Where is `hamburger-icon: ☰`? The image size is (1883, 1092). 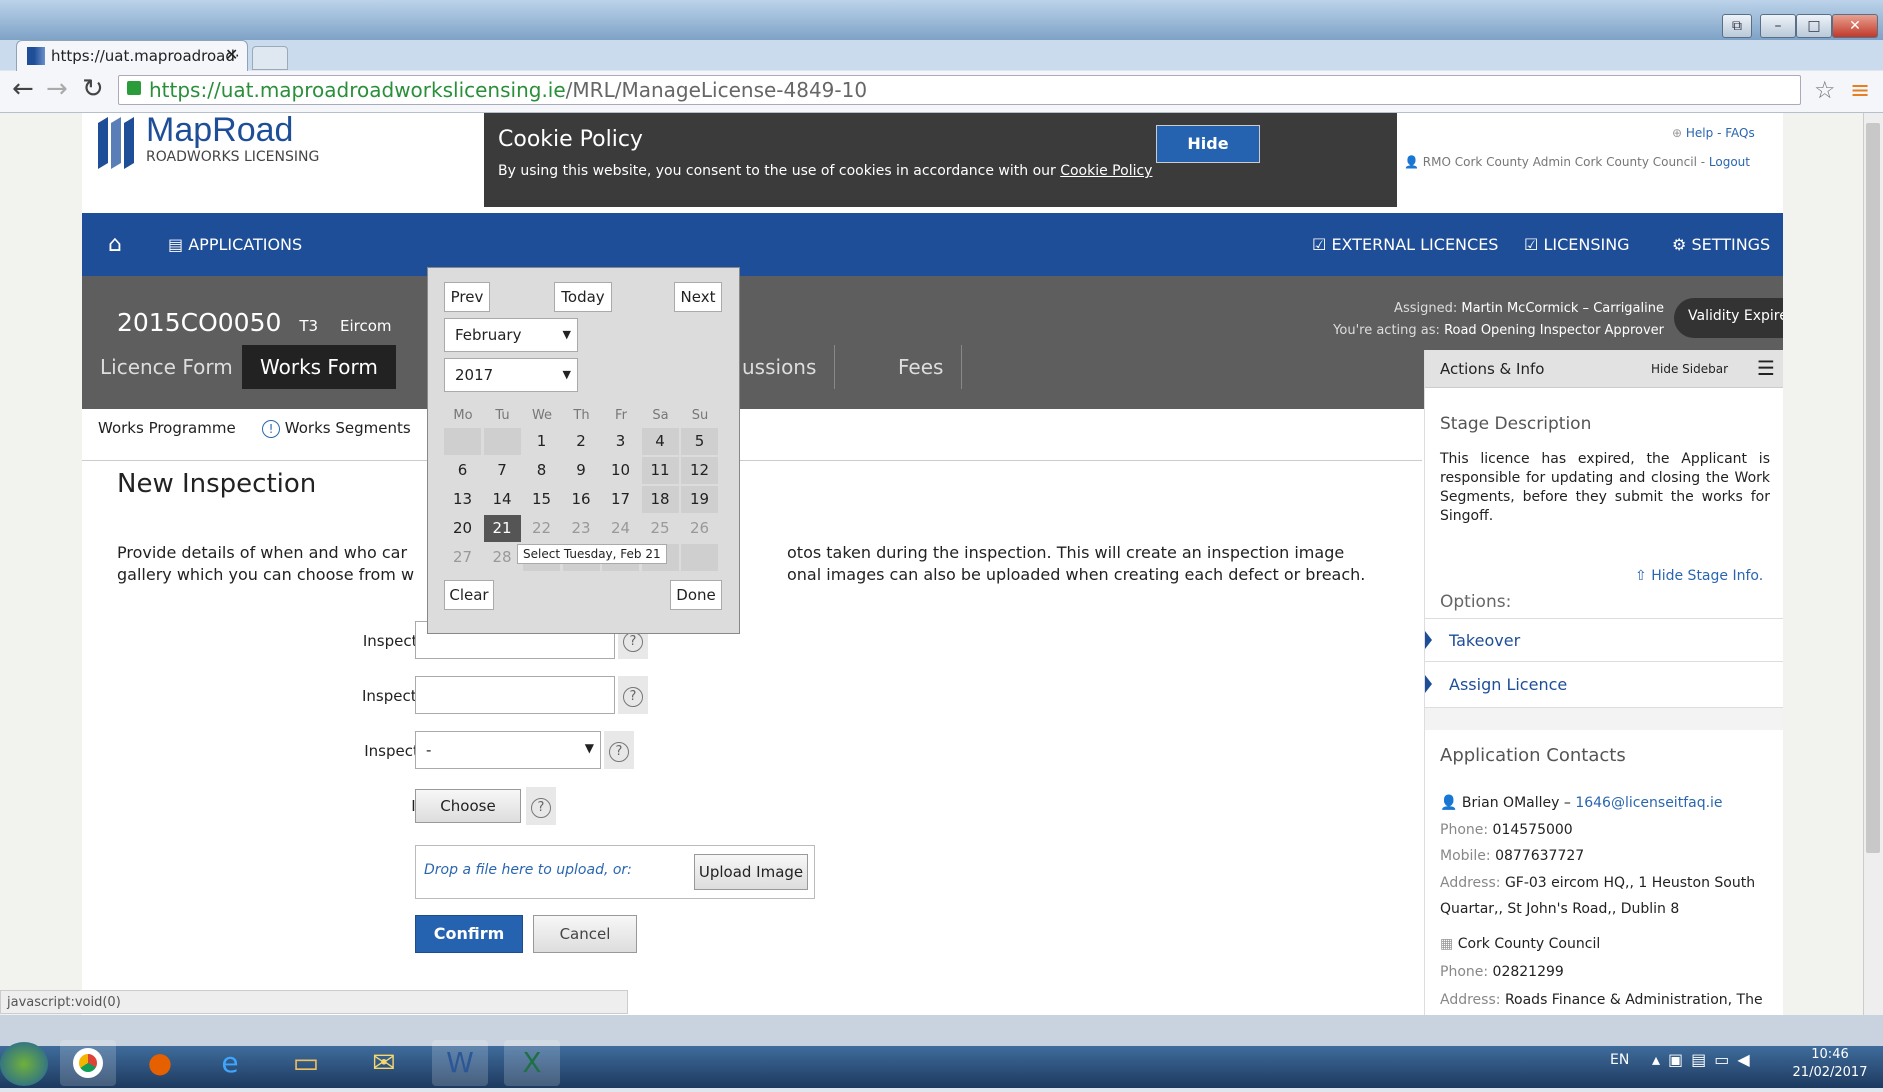 hamburger-icon: ☰ is located at coordinates (1766, 368).